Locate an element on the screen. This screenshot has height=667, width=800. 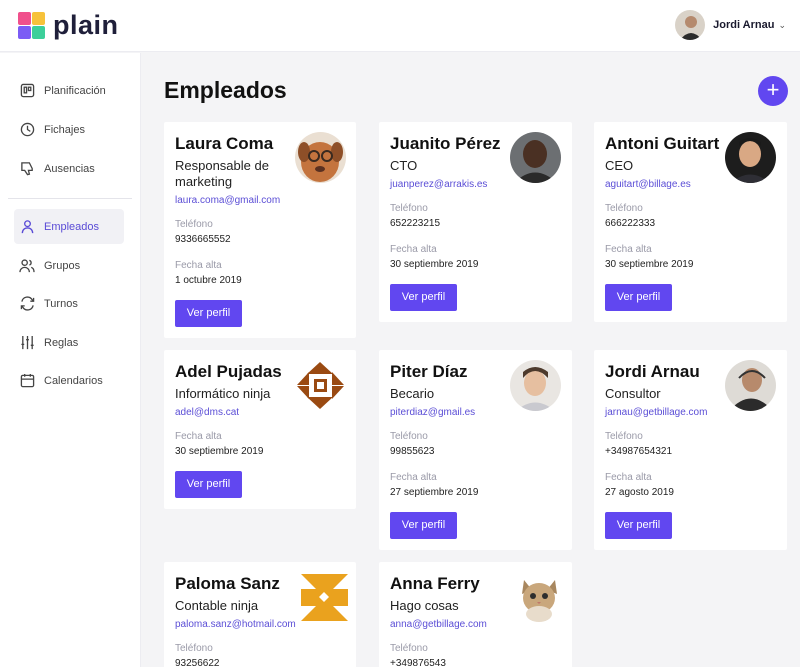
sidebar-item-empleados: Empleados is located at coordinates (69, 226).